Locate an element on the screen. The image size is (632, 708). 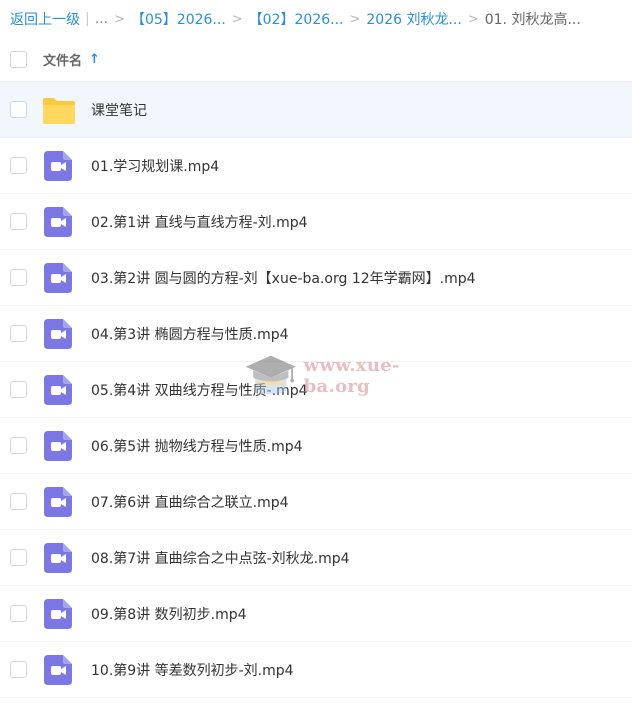
file-name: 04.第3讲 椭圆方程与性质.mp4 is located at coordinates (190, 334).